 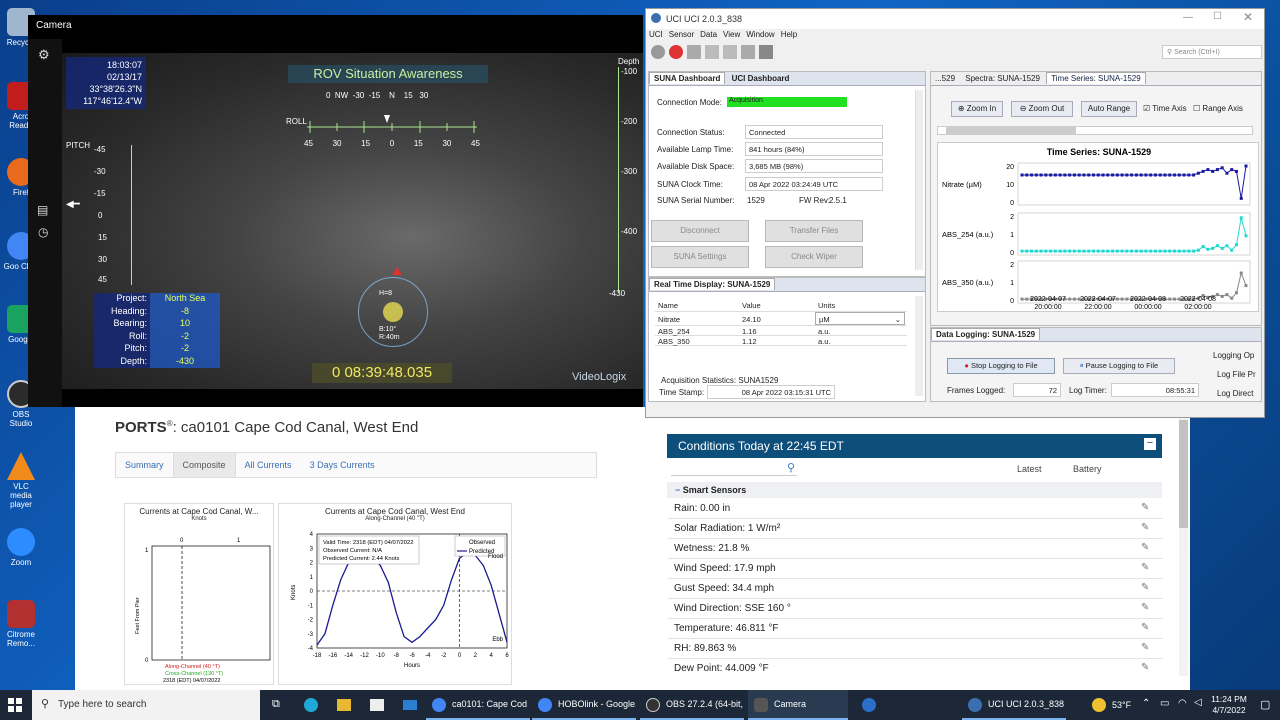 What do you see at coordinates (1212, 52) in the screenshot?
I see `uci-search: ⚲ Search (Ctrl+I)` at bounding box center [1212, 52].